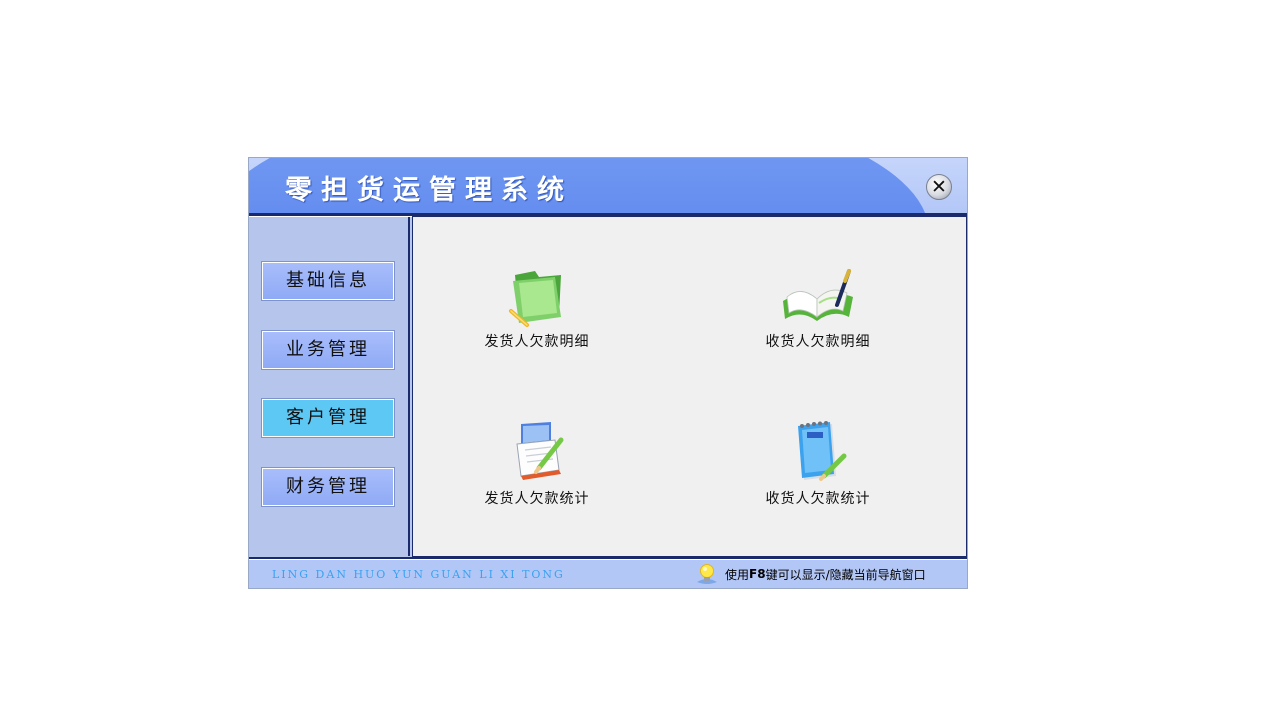  Describe the element at coordinates (329, 386) in the screenshot. I see `navigation-sidebar: 基础信息 业务管理 客户管理 财务管理` at that location.